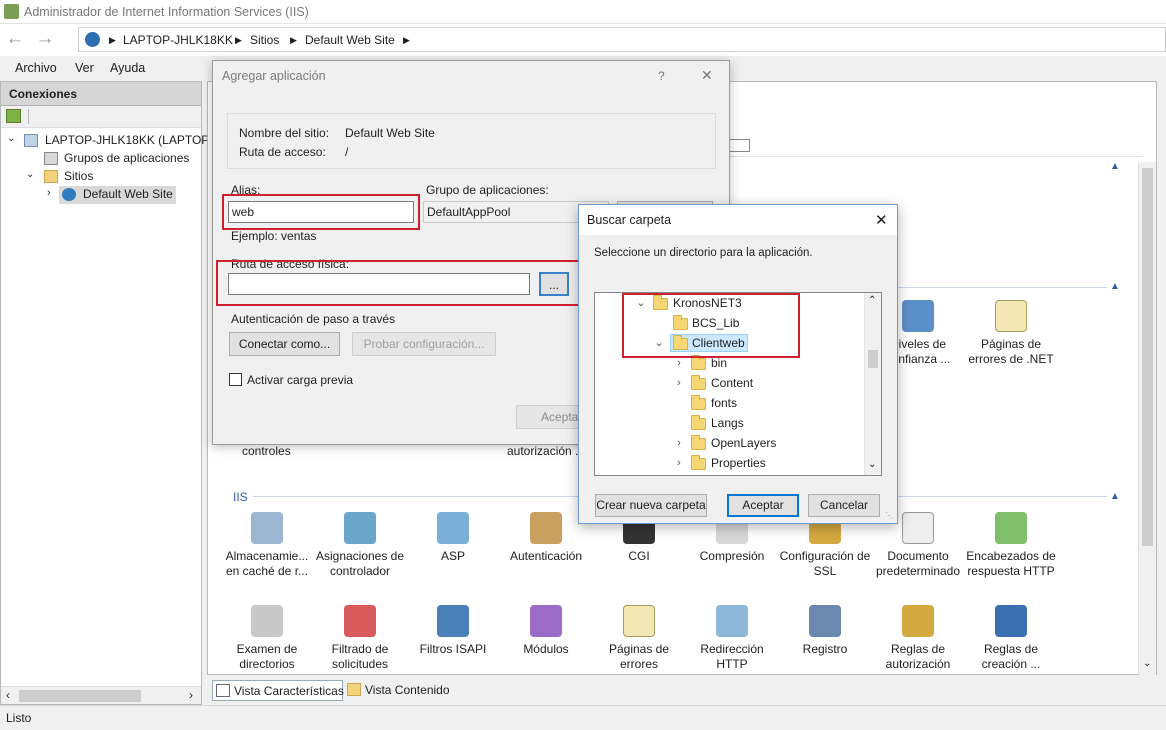 The width and height of the screenshot is (1166, 730). I want to click on request-filtering-icon, so click(360, 621).